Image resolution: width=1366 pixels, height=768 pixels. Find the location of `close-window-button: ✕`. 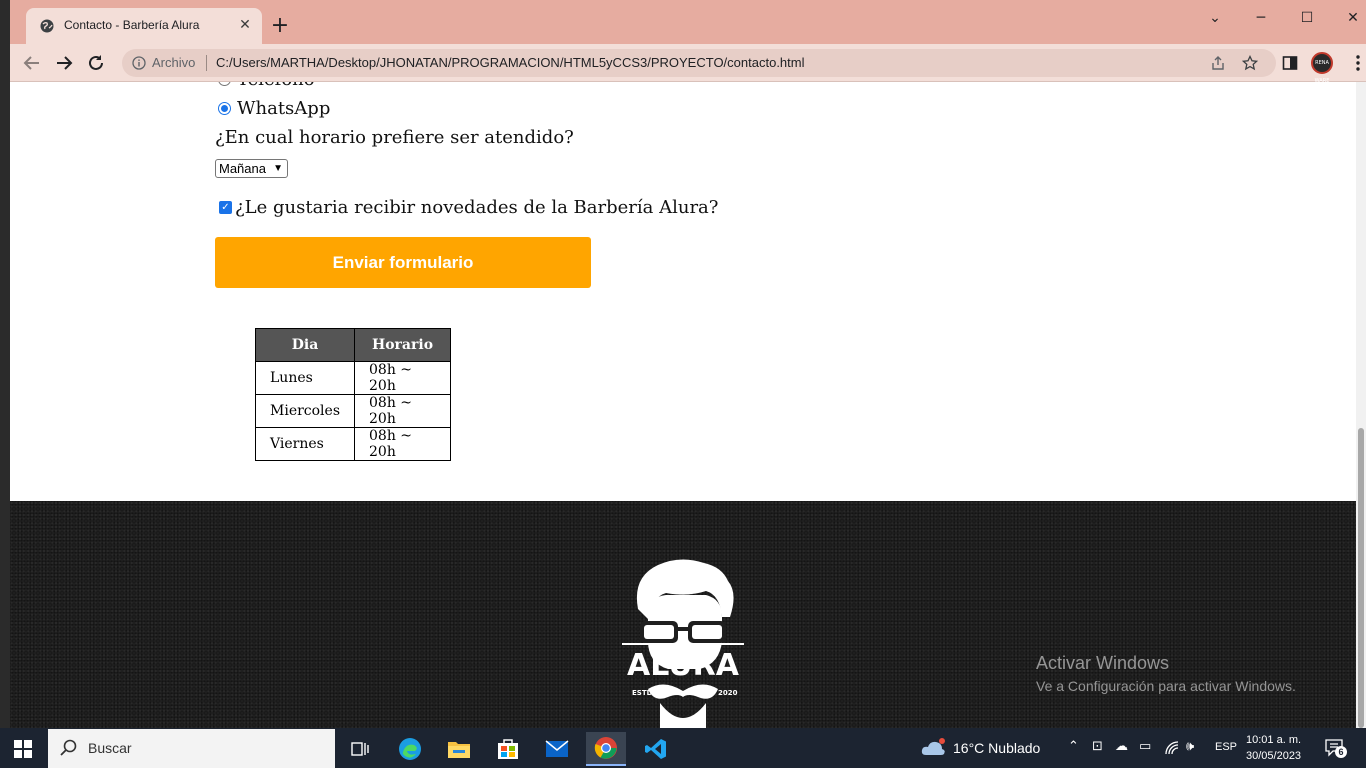

close-window-button: ✕ is located at coordinates (1348, 18).